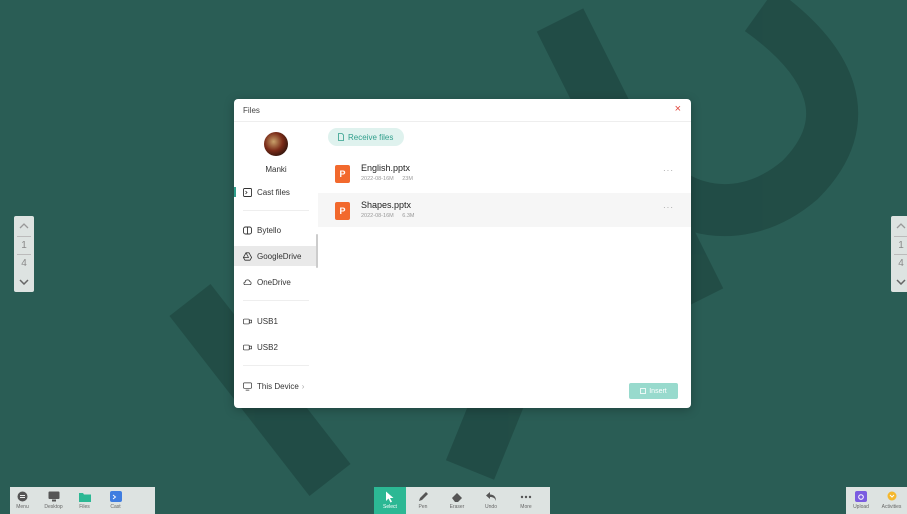  I want to click on sidebar-item-label: USB1, so click(267, 321).